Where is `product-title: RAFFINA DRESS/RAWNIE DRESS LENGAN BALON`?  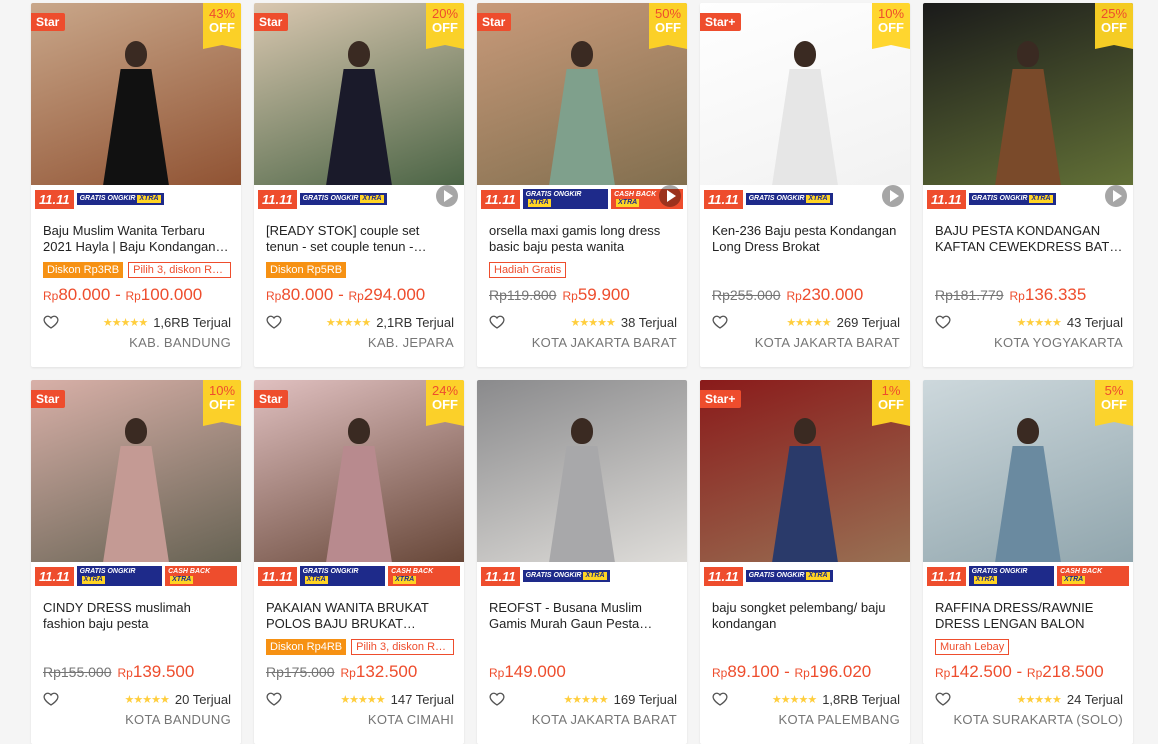
product-title: RAFFINA DRESS/RAWNIE DRESS LENGAN BALON is located at coordinates (1029, 616).